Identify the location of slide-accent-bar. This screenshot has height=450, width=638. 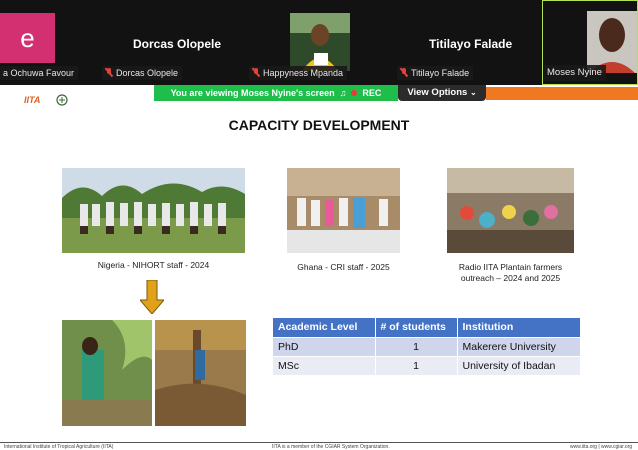
(562, 93).